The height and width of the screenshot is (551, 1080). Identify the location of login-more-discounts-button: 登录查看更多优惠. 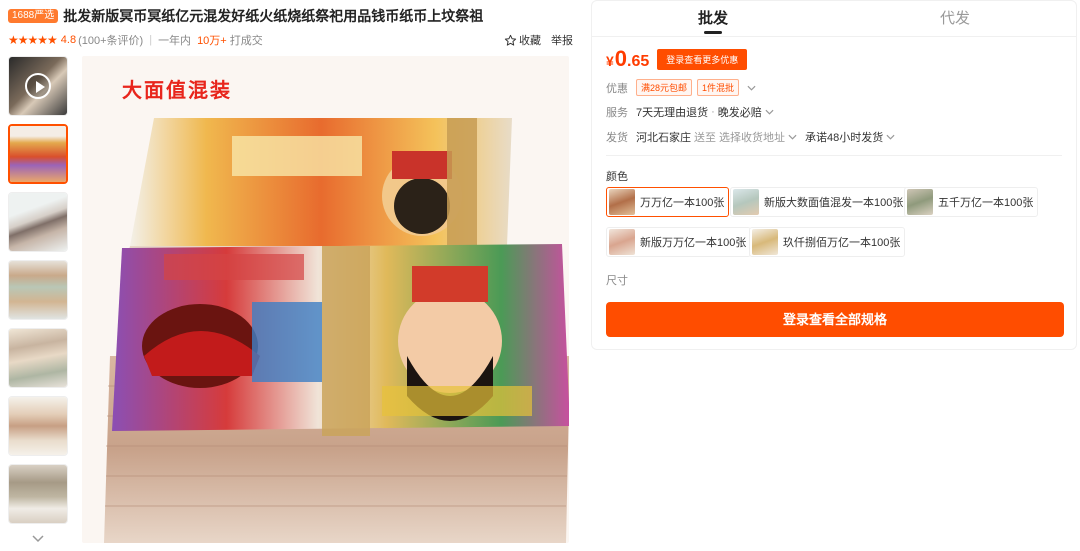
(702, 59).